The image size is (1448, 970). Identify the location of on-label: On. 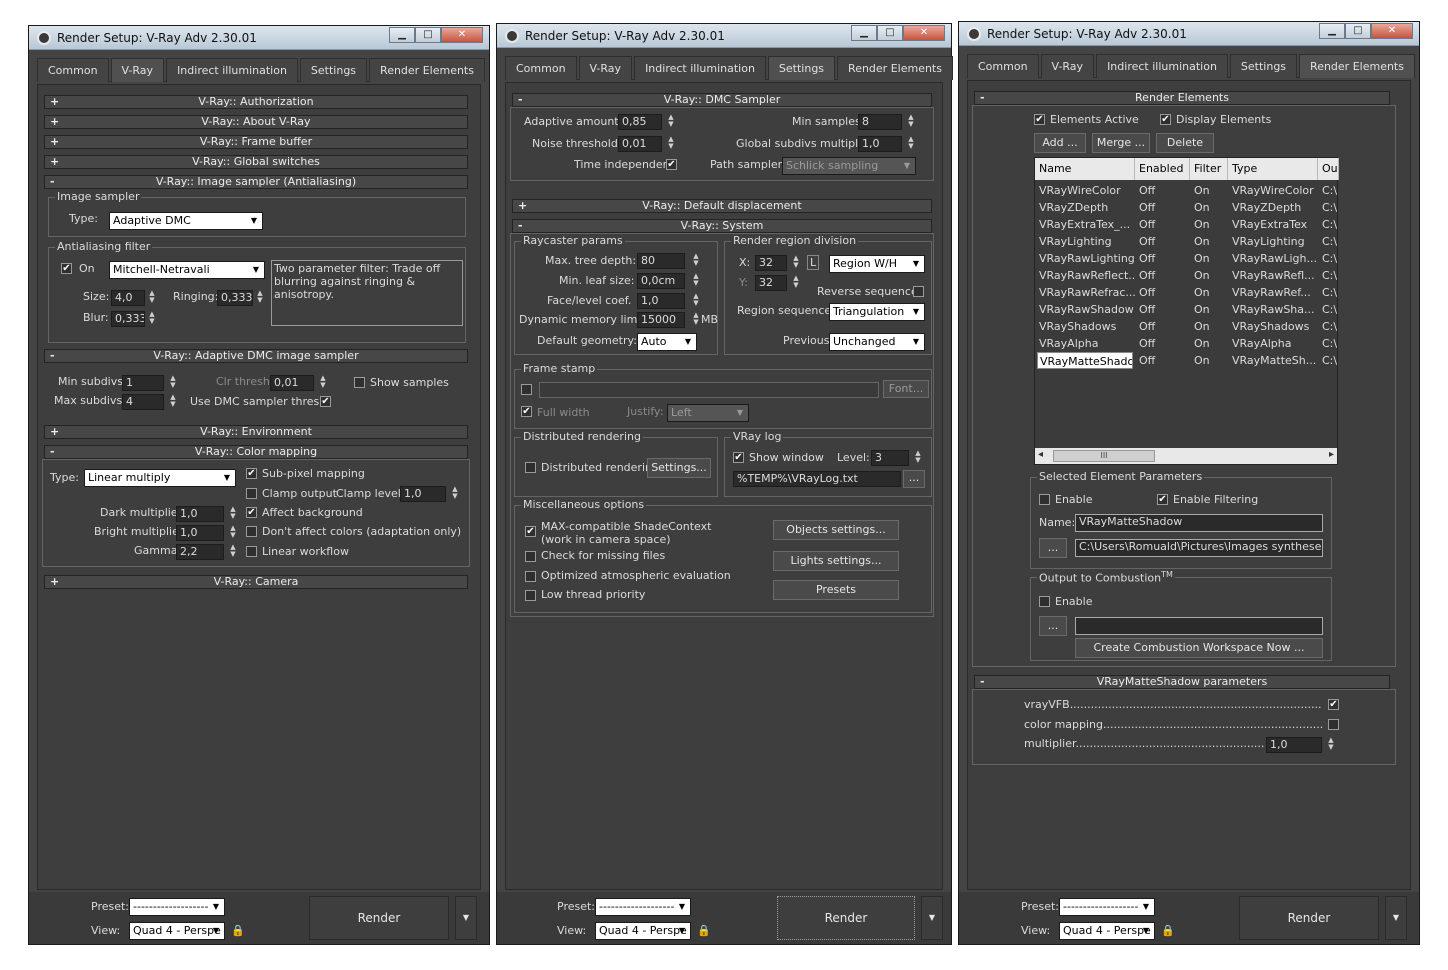
(87, 268).